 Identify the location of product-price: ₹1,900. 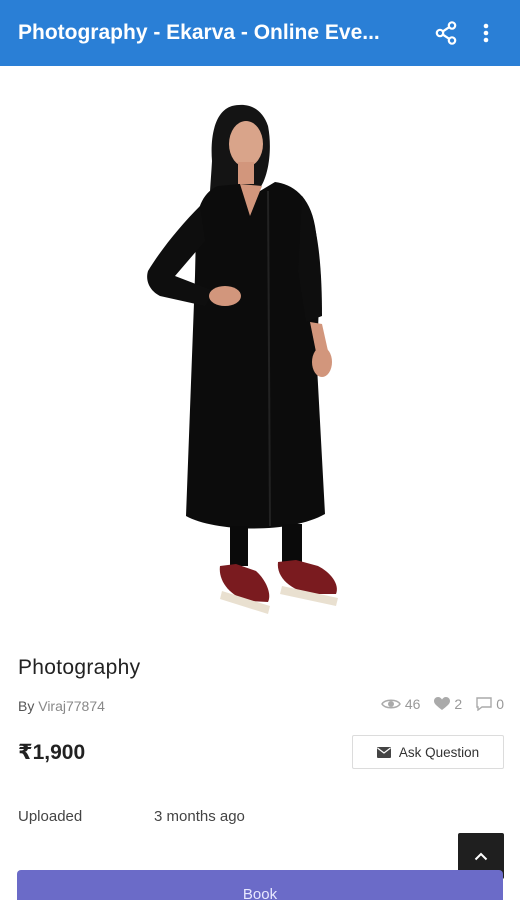
(52, 752).